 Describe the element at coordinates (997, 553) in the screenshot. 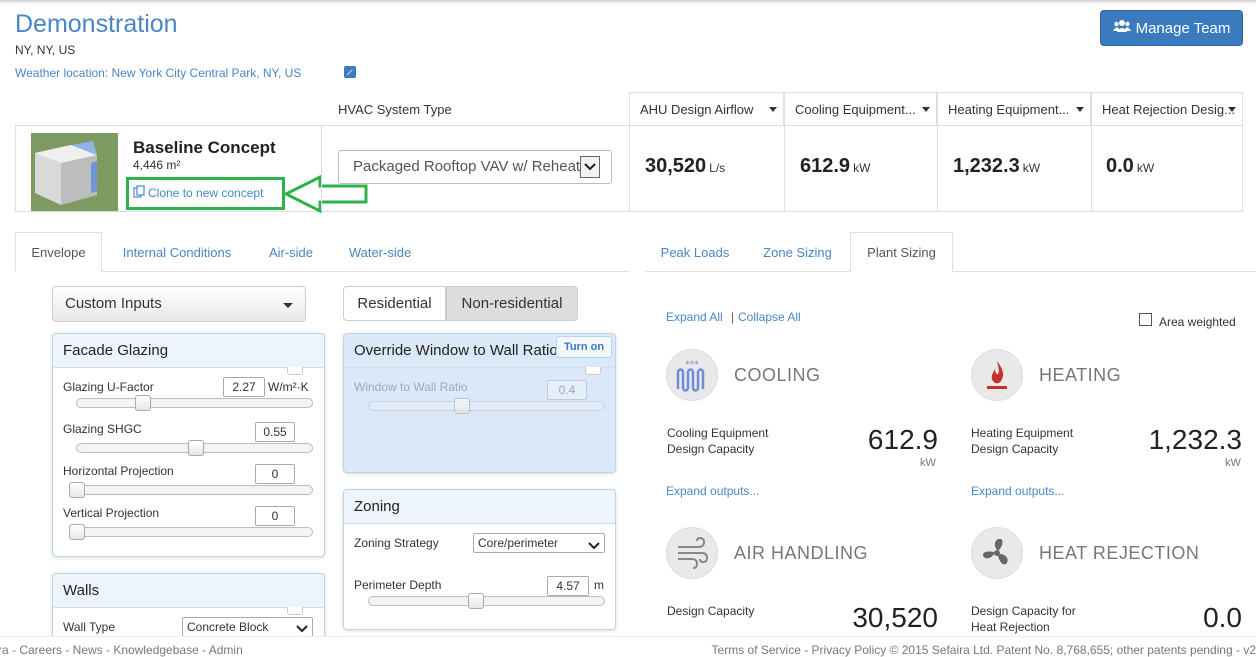

I see `fan-icon` at that location.